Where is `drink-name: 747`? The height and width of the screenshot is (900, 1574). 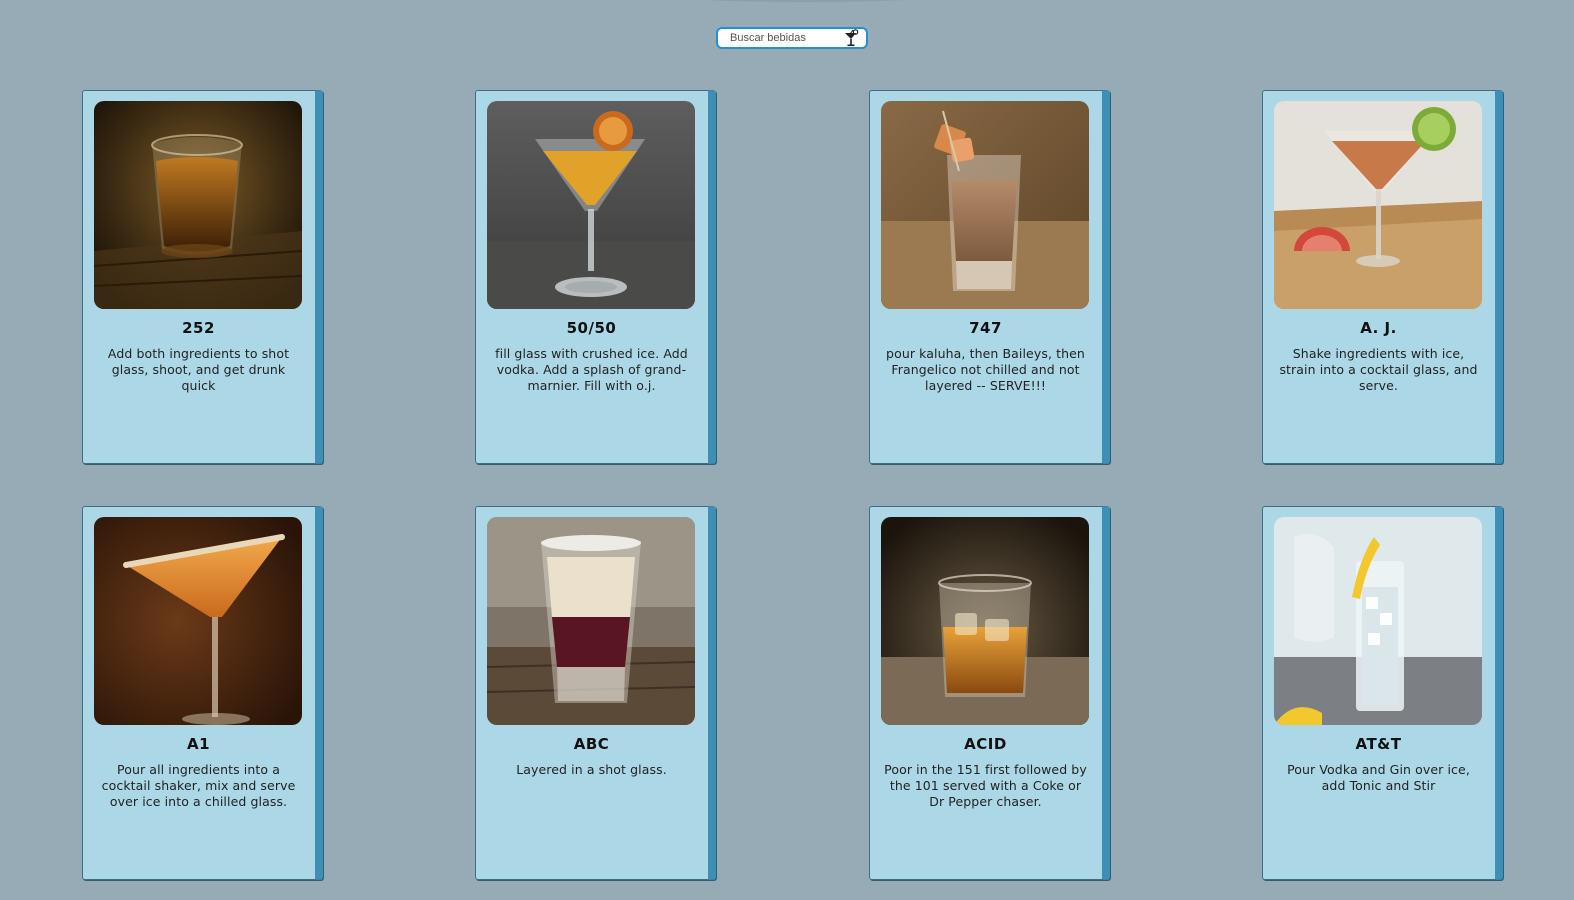 drink-name: 747 is located at coordinates (985, 328).